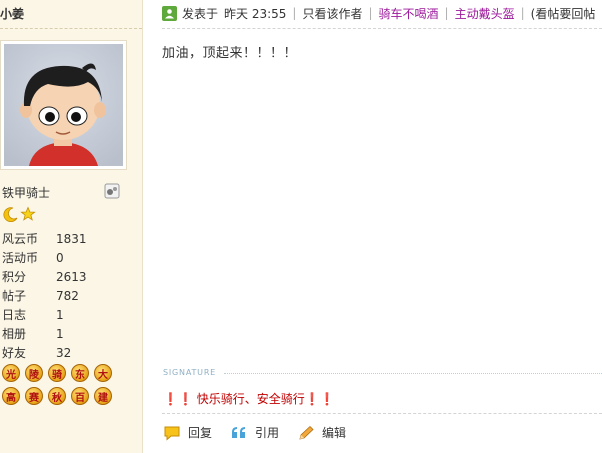  What do you see at coordinates (80, 396) in the screenshot?
I see `medal-icon: 百` at bounding box center [80, 396].